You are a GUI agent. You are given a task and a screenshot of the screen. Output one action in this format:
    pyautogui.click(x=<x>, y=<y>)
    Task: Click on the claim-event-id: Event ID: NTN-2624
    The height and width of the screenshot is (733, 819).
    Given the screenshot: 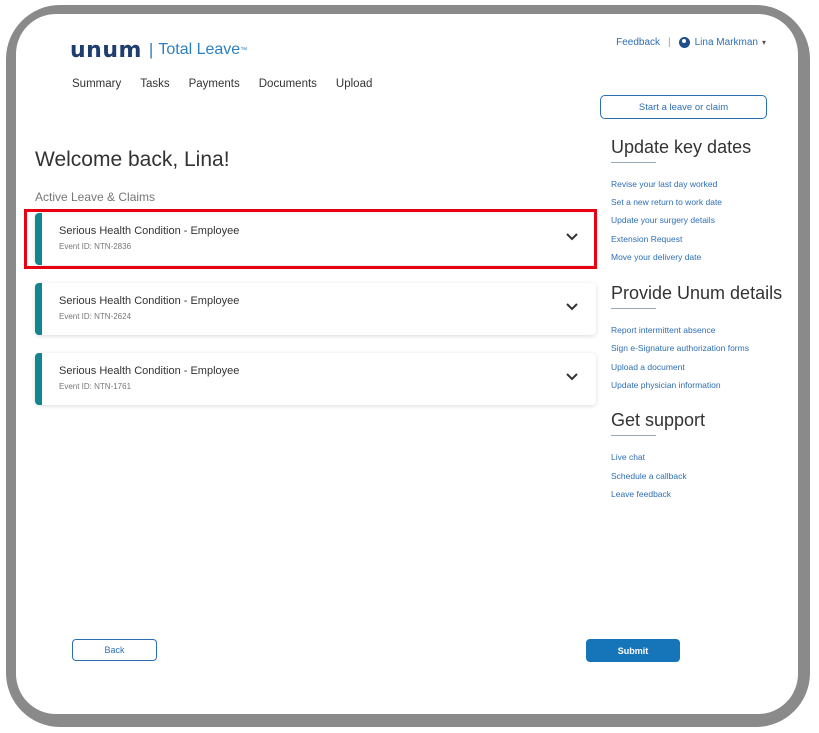 What is the action you would take?
    pyautogui.click(x=95, y=316)
    